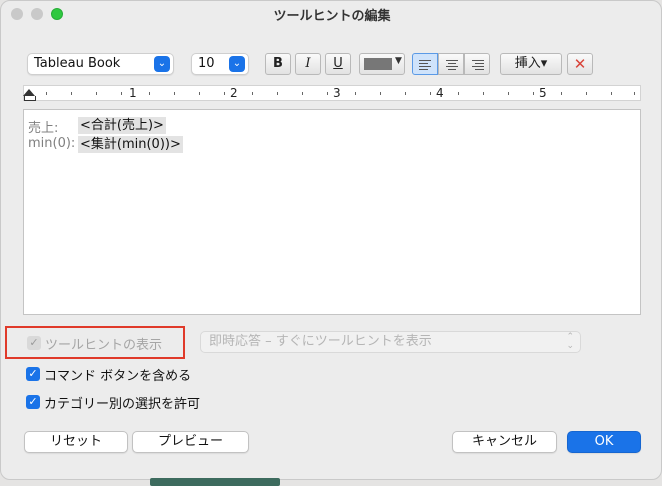  I want to click on allow-category-select-checkbox: ✓, so click(33, 402).